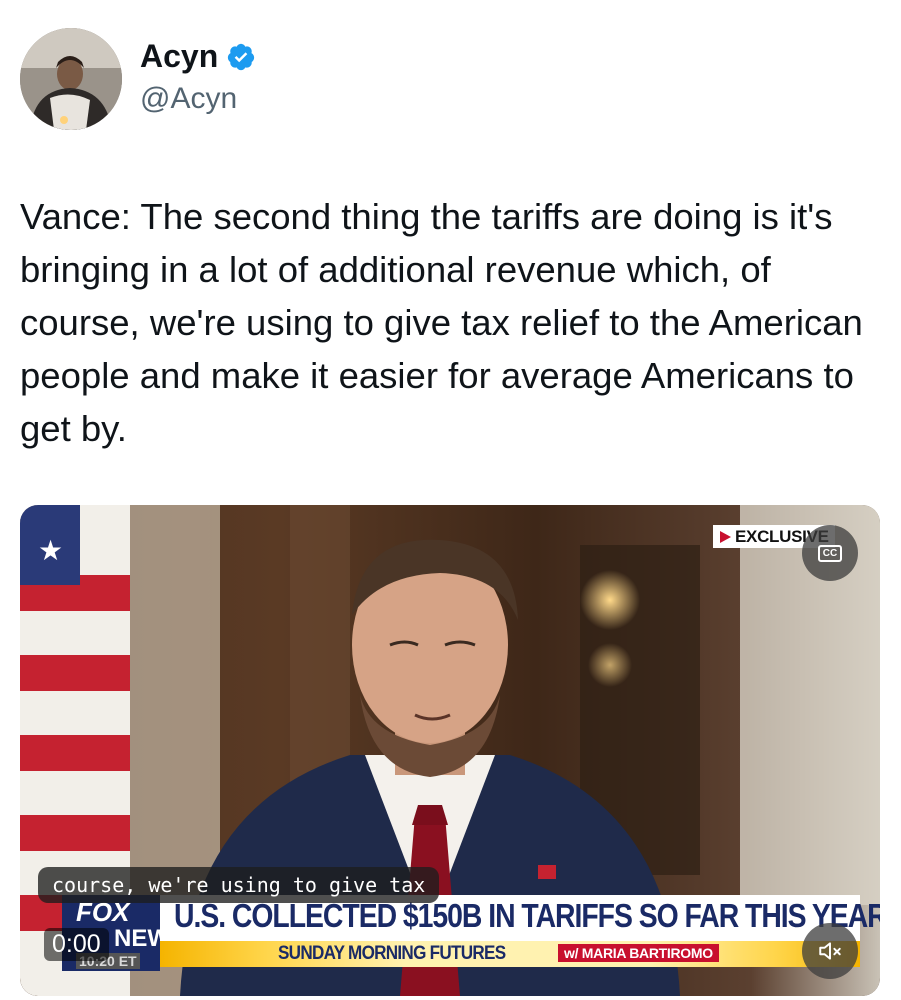 The height and width of the screenshot is (1000, 901). What do you see at coordinates (239, 885) in the screenshot?
I see `closed-caption-text: course, we're using to give tax` at bounding box center [239, 885].